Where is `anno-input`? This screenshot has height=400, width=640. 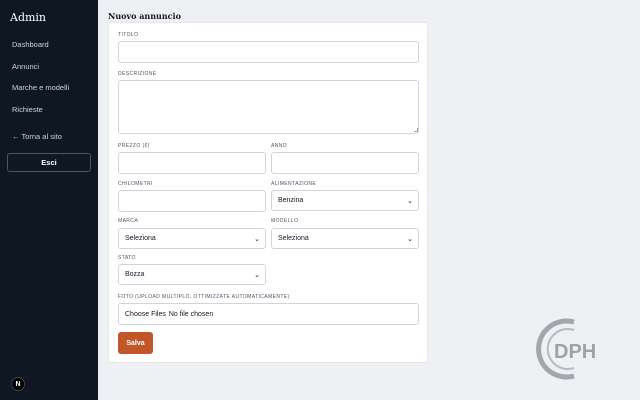 anno-input is located at coordinates (345, 163).